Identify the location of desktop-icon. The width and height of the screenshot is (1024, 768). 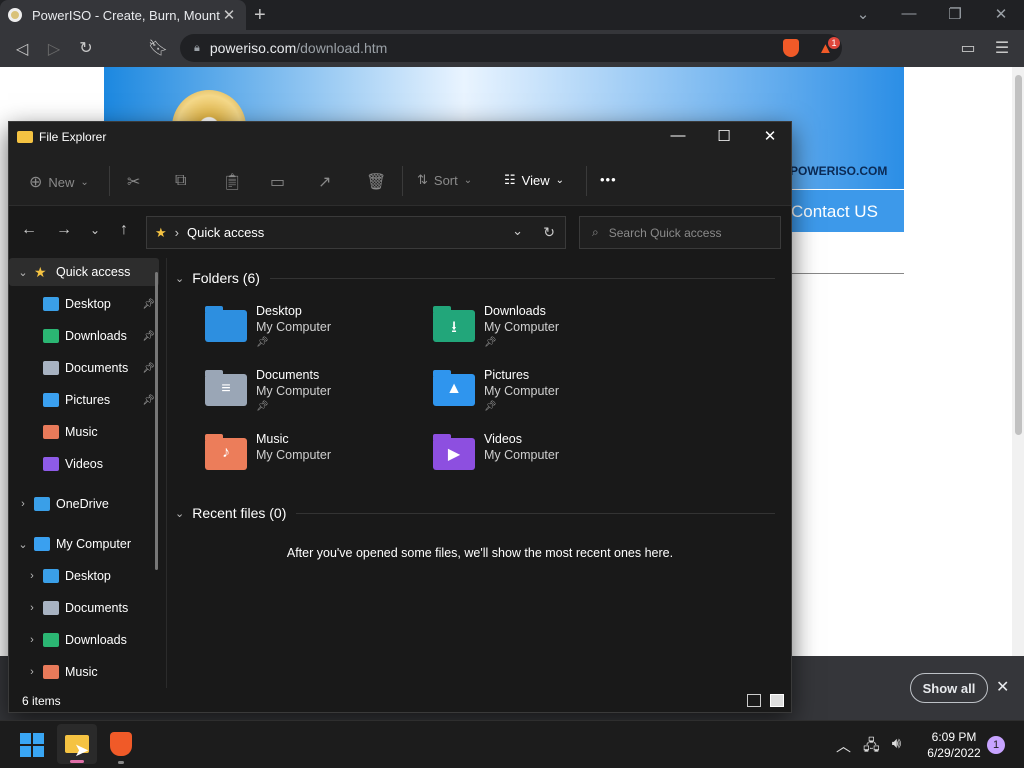
(51, 576).